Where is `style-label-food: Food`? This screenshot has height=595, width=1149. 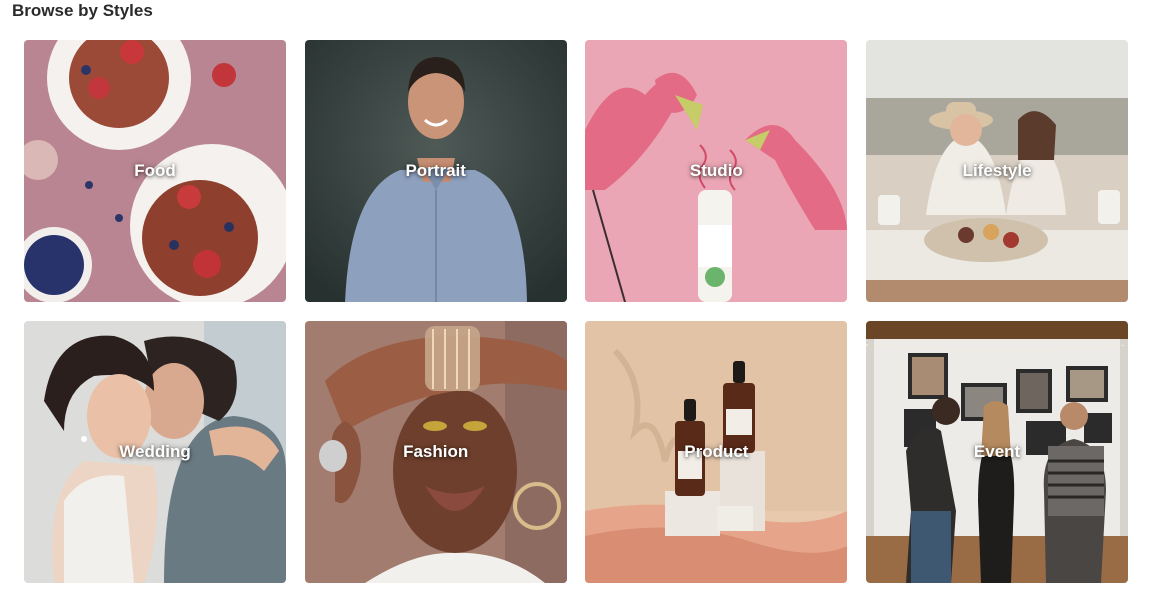 style-label-food: Food is located at coordinates (155, 170).